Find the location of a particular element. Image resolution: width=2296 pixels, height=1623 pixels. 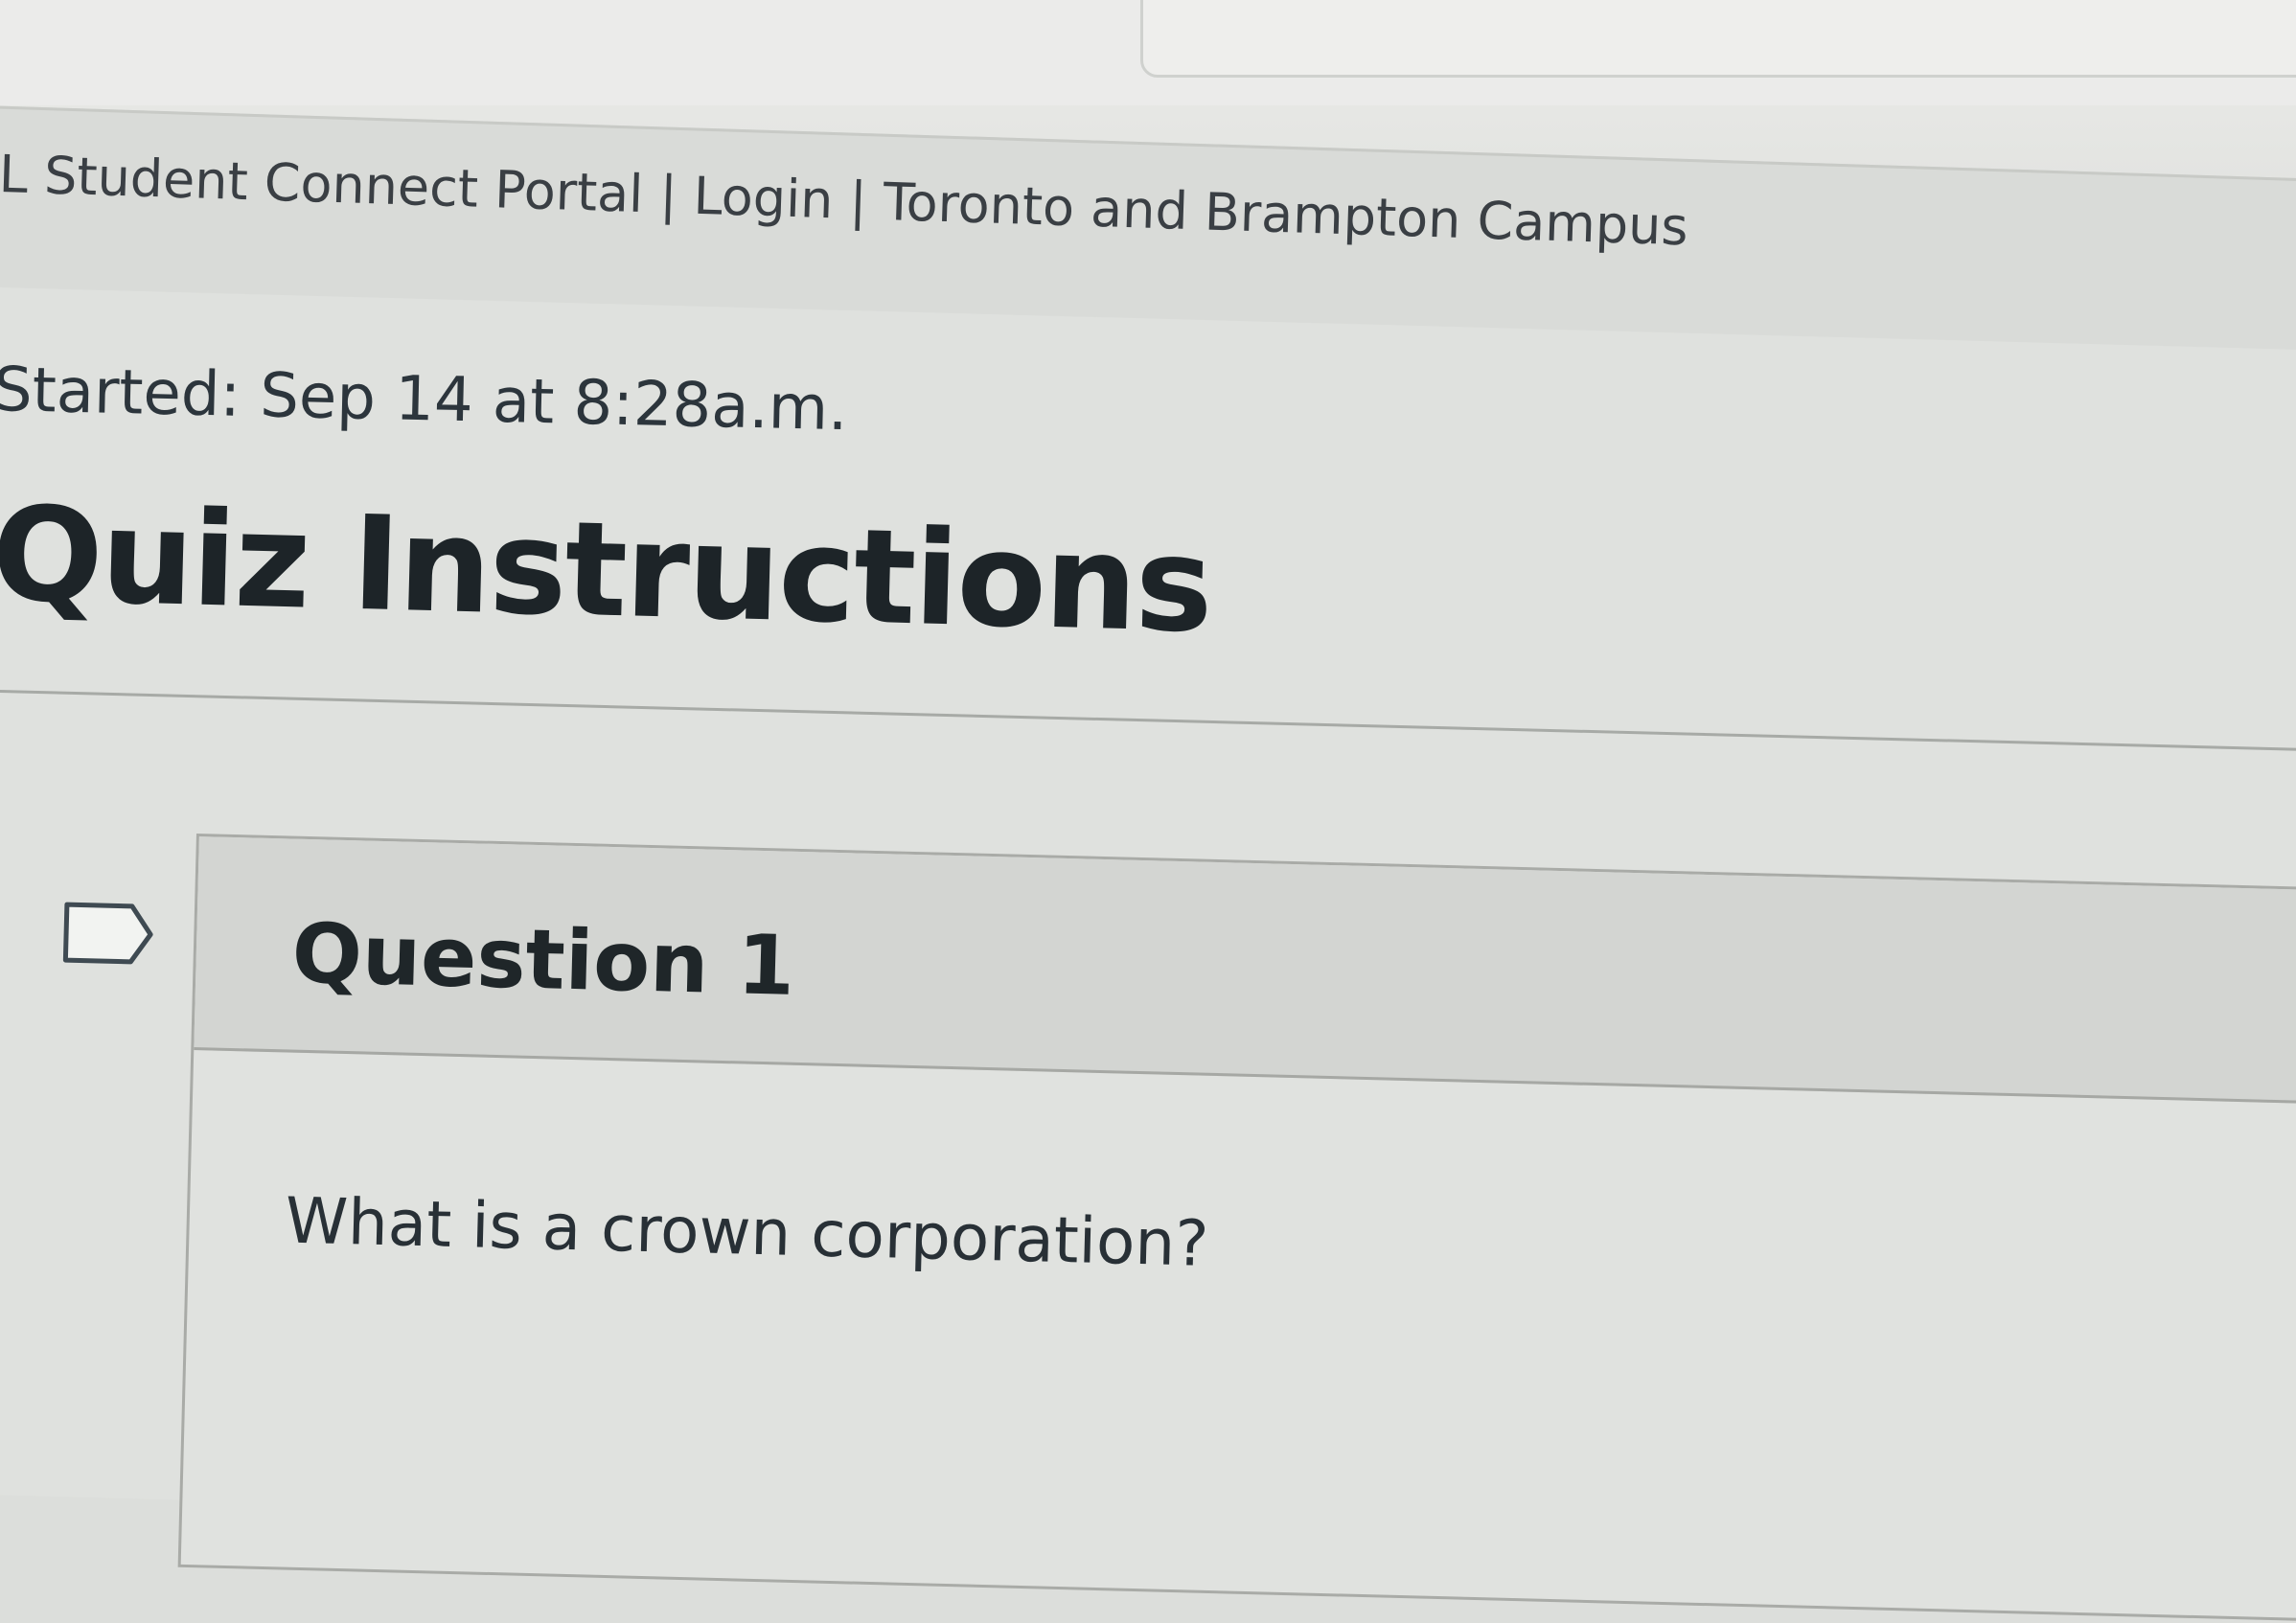

question-text: What is a crown corporation? is located at coordinates (747, 1232).